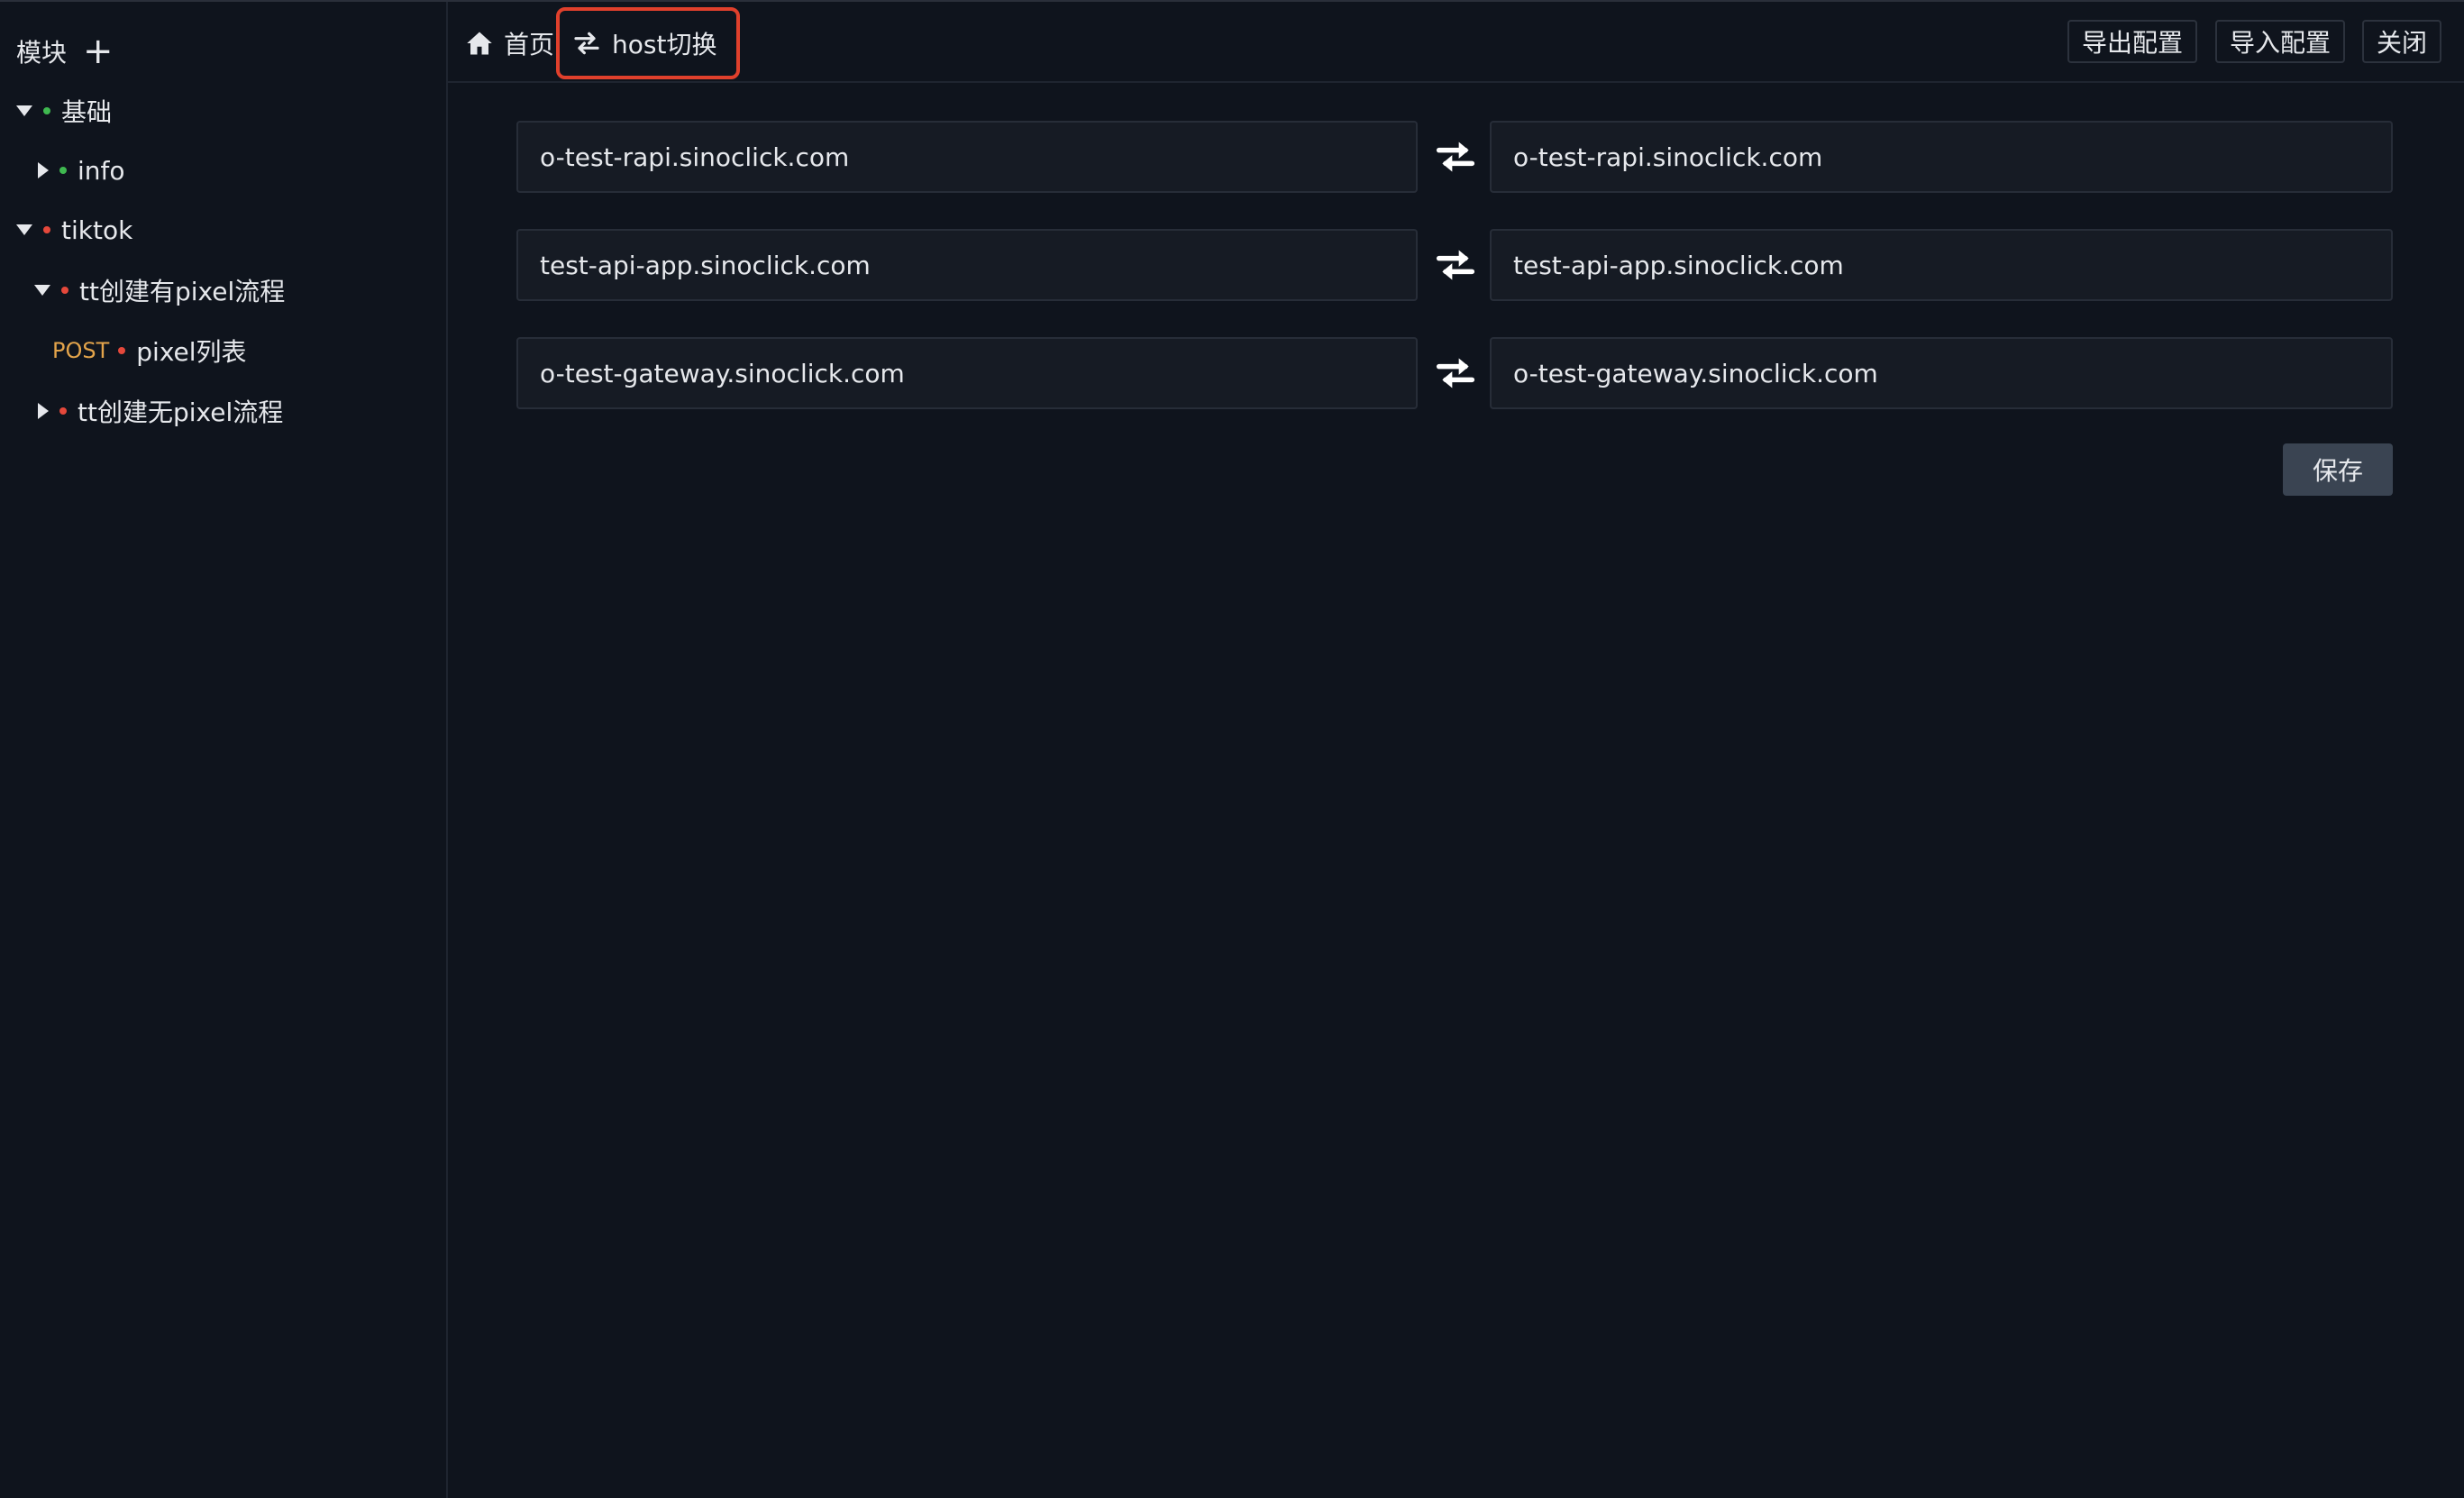  I want to click on tree-item-label: pixel列表, so click(191, 352).